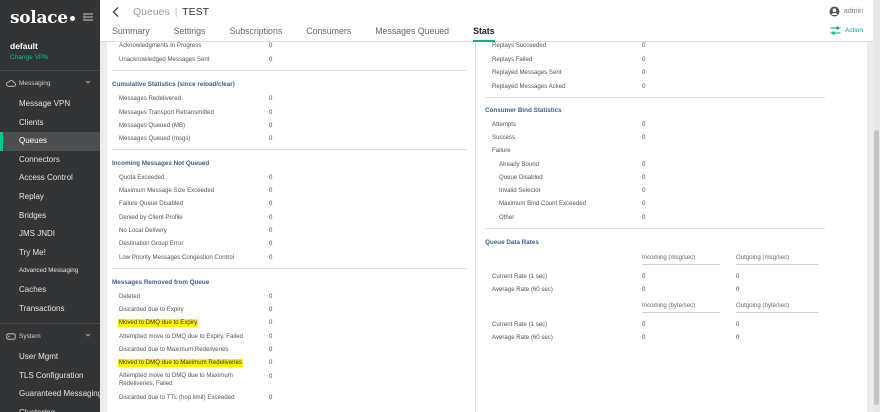 This screenshot has height=412, width=880. What do you see at coordinates (512, 242) in the screenshot?
I see `section-title-data-rates: Queue Data Rates` at bounding box center [512, 242].